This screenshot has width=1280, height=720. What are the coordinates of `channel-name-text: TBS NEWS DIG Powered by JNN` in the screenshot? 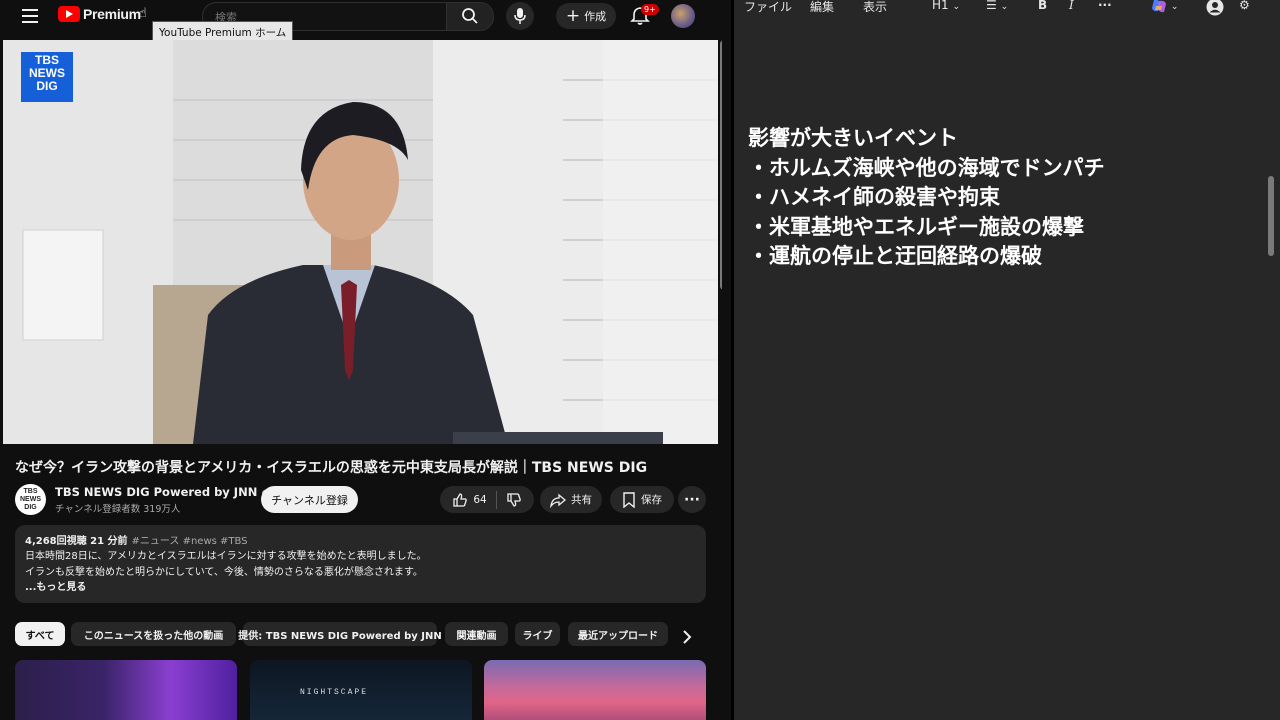 It's located at (156, 492).